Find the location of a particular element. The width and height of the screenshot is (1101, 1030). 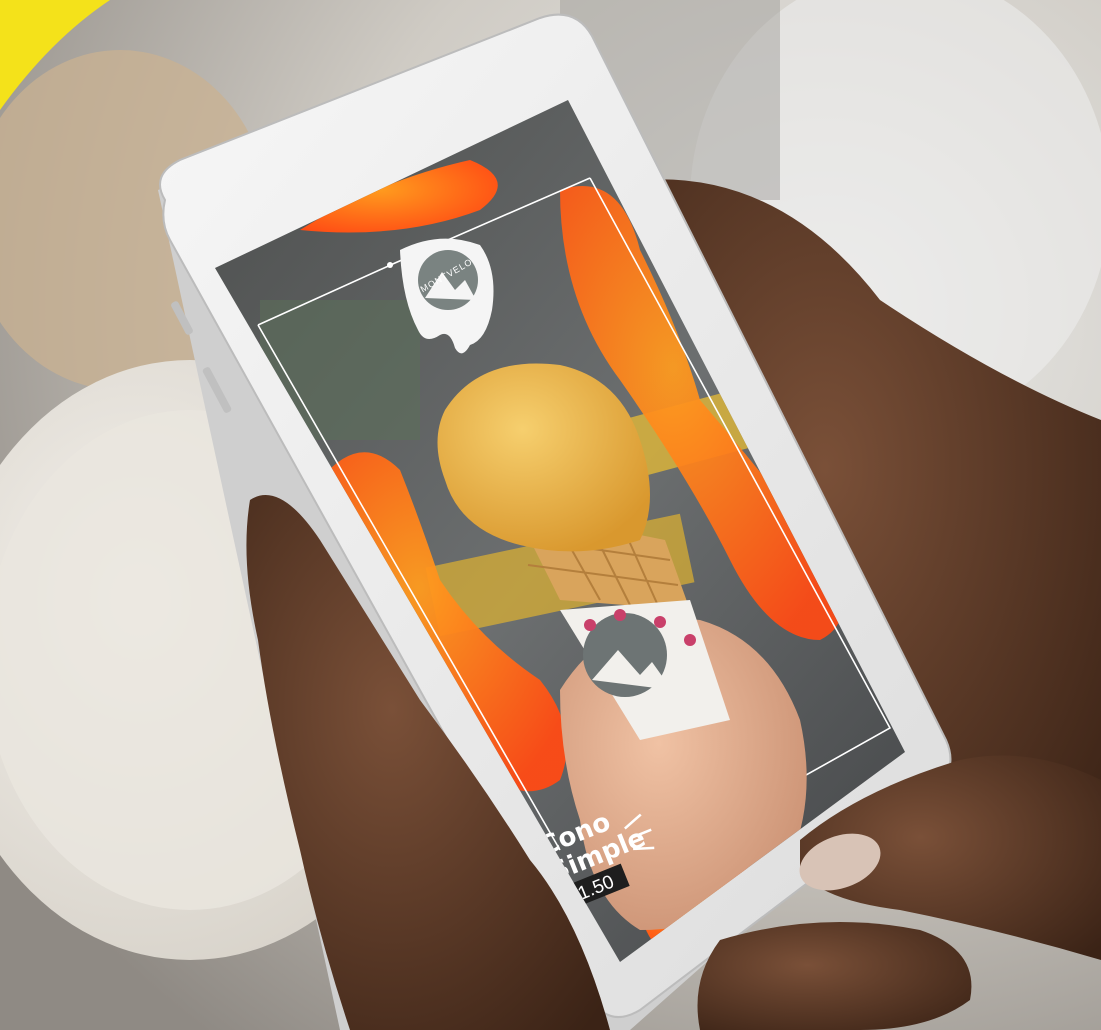

bottom-finger is located at coordinates (834, 976).